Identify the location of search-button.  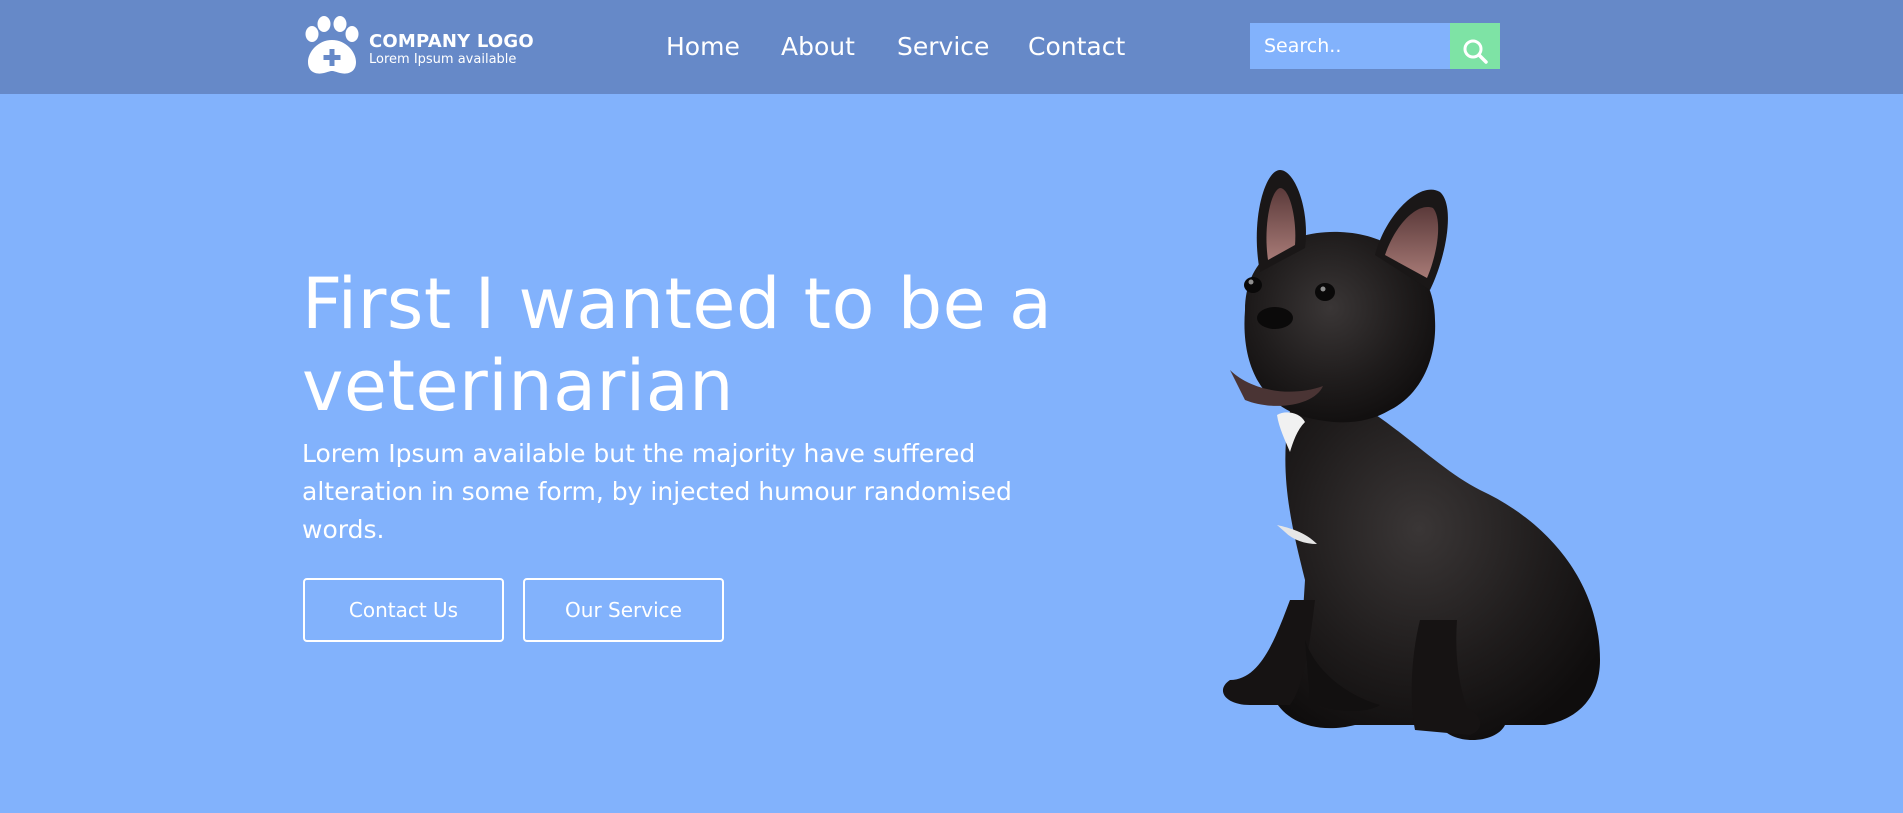
(1475, 46).